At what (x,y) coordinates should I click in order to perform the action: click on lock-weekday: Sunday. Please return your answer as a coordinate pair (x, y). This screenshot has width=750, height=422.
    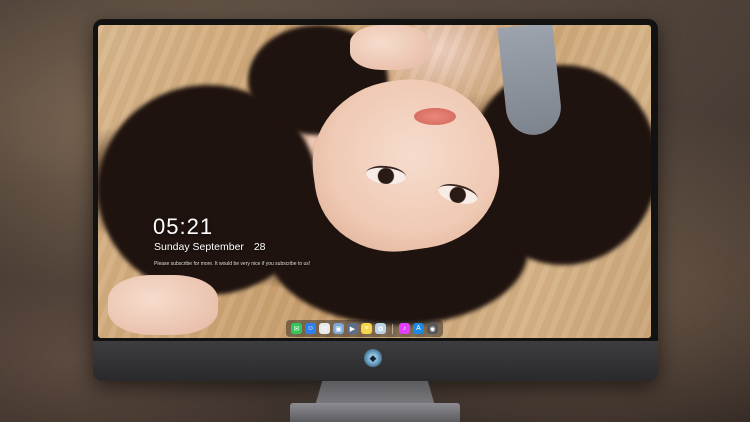
    Looking at the image, I should click on (172, 247).